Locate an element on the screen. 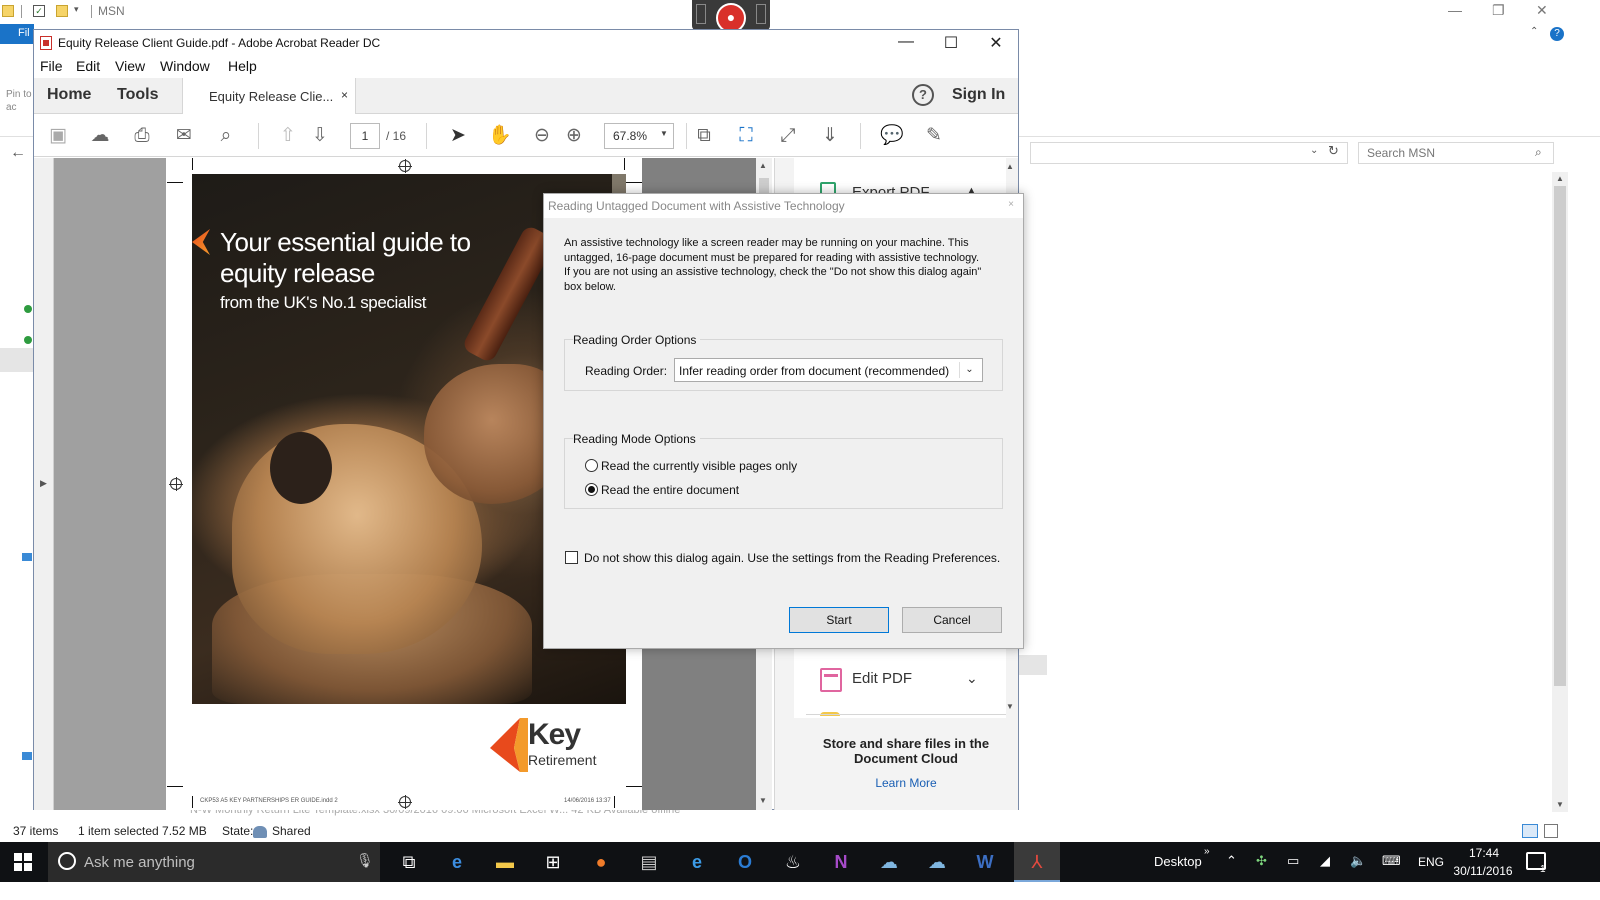  chevron-down-icon: ▼ is located at coordinates (664, 133).